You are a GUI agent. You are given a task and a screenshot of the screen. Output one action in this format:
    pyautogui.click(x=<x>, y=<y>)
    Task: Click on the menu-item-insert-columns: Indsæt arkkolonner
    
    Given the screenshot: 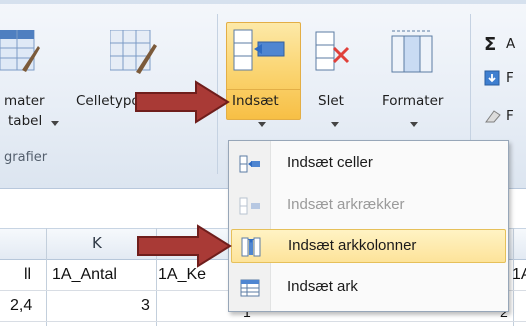 What is the action you would take?
    pyautogui.click(x=368, y=246)
    